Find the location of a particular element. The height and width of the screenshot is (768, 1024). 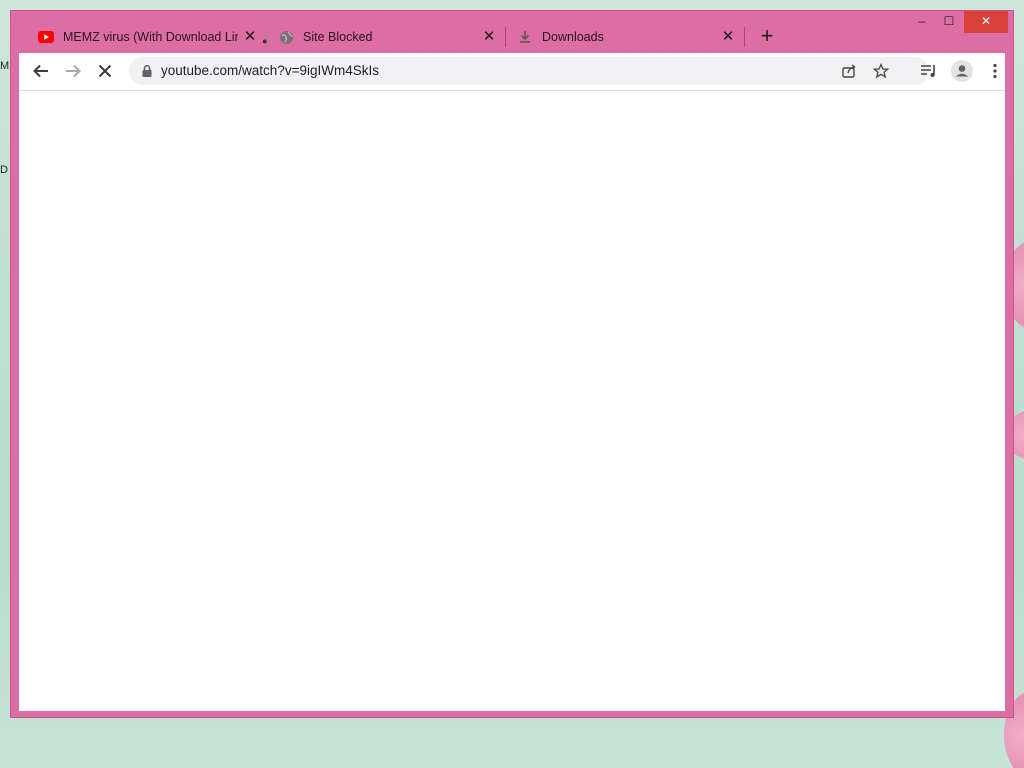

tab-memz-video: MEMZ virus (With Download Link) ✕ is located at coordinates (138, 36).